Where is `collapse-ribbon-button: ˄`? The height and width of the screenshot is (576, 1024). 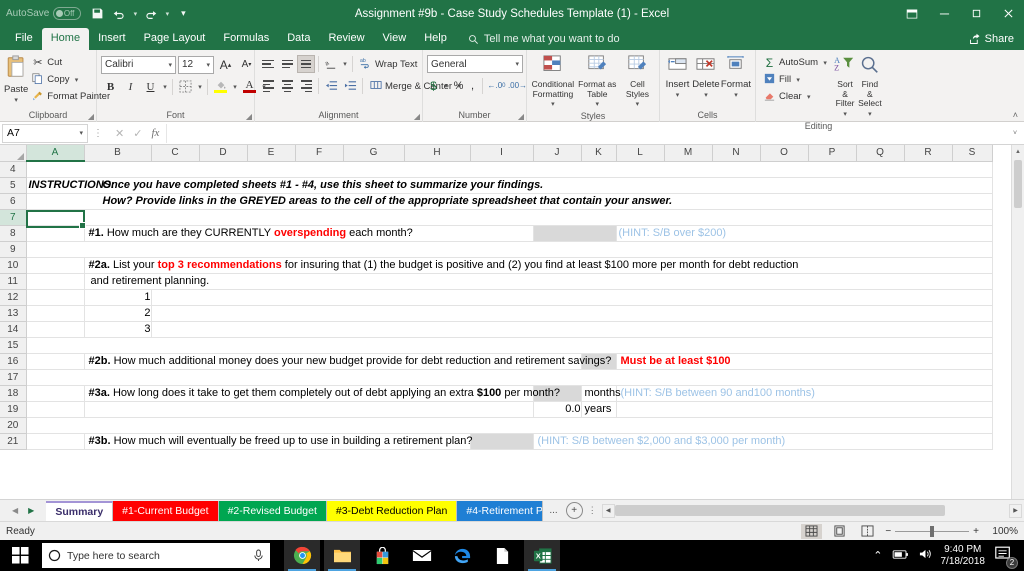 collapse-ribbon-button: ˄ is located at coordinates (1015, 115).